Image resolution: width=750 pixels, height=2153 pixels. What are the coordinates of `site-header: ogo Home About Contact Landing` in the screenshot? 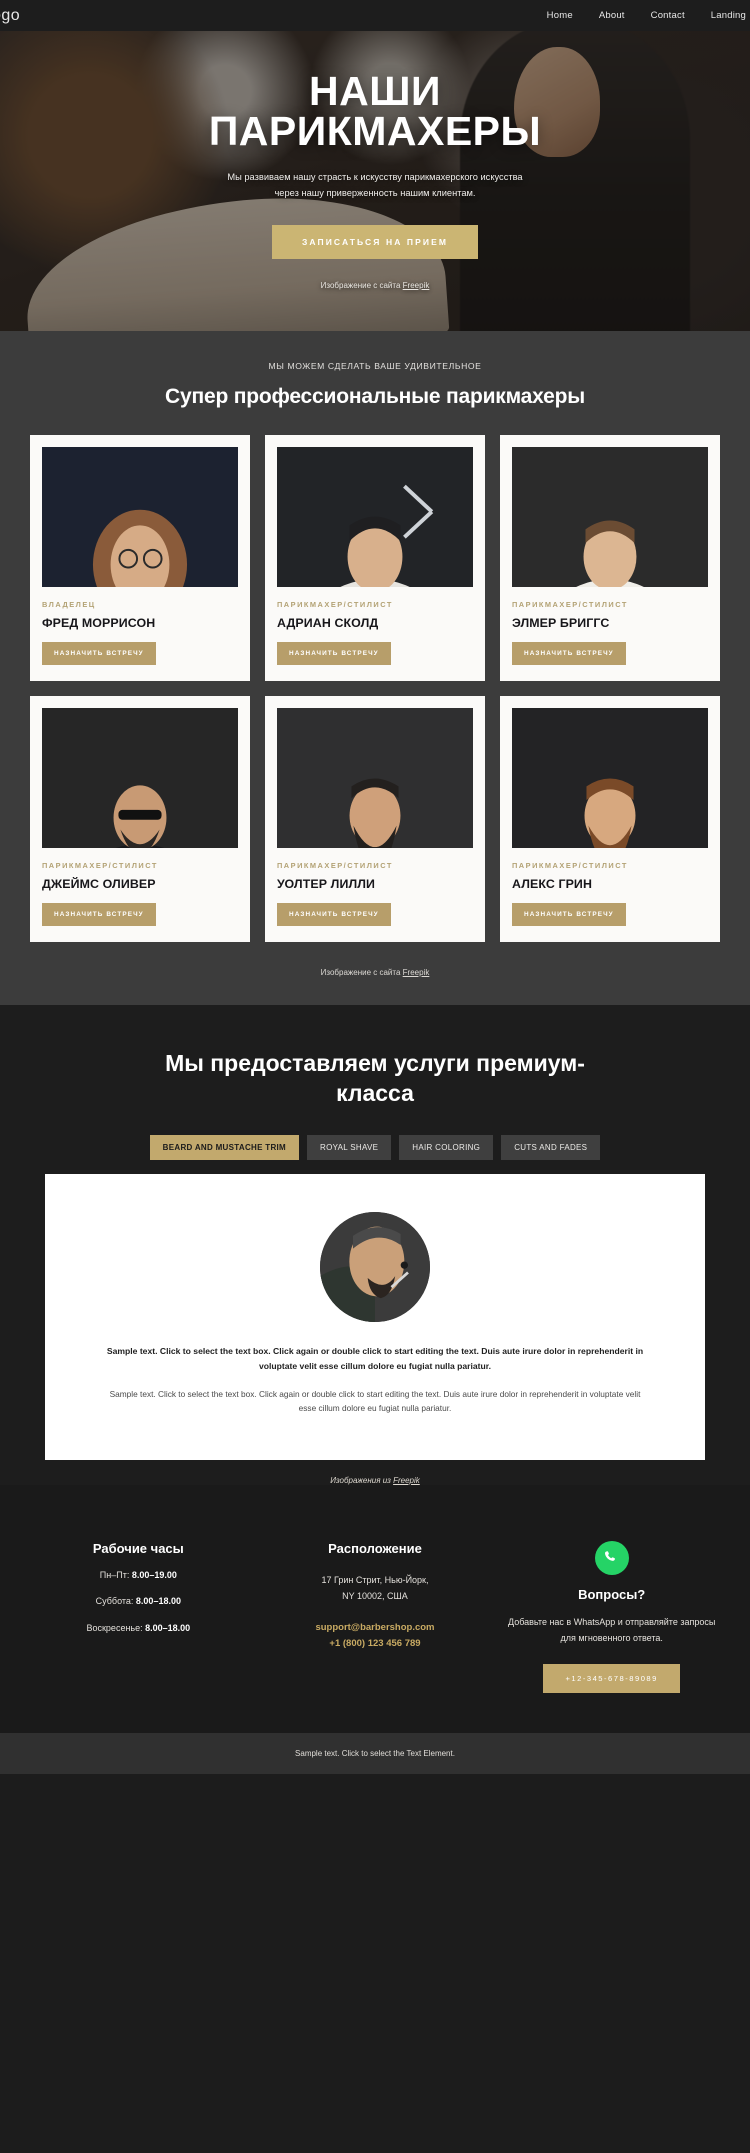 It's located at (375, 15).